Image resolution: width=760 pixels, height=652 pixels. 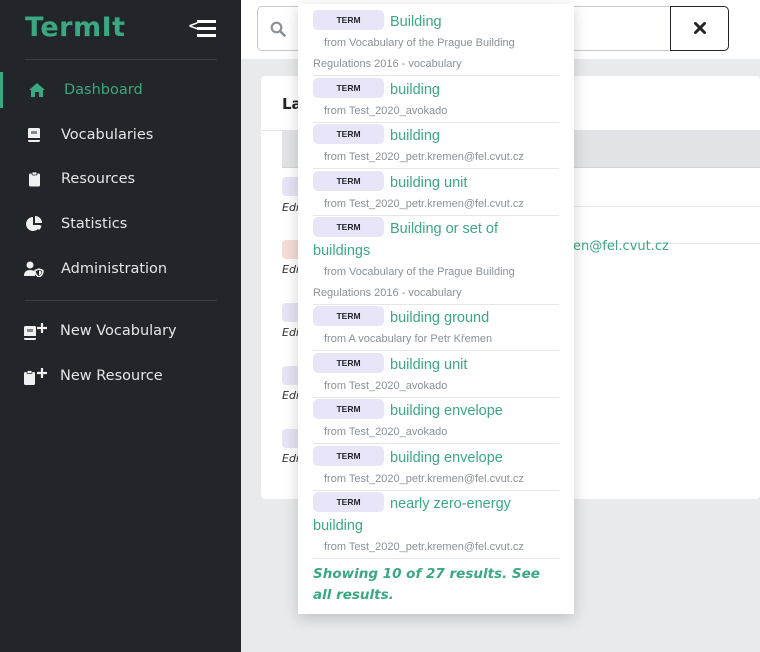 I want to click on search-result-item: TERM building unit from Test_2020_avokado, so click(x=436, y=375).